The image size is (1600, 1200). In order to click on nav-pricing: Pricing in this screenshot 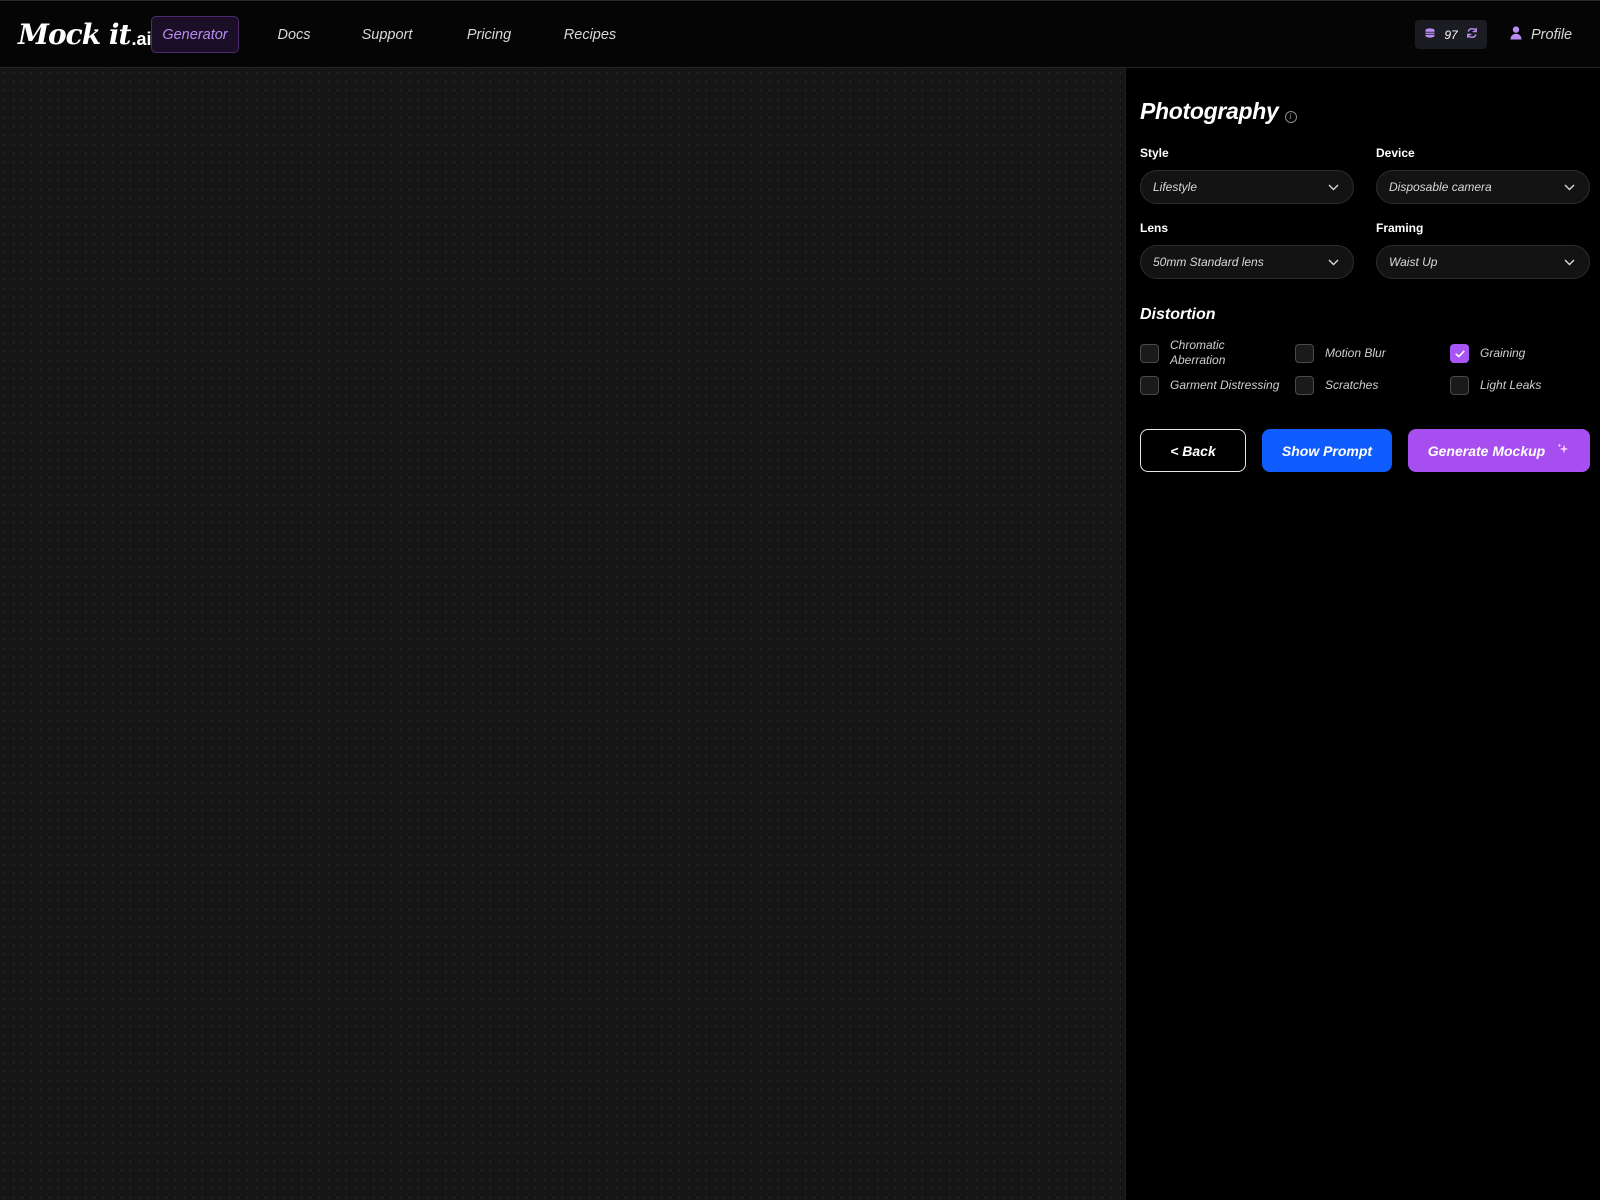, I will do `click(489, 34)`.